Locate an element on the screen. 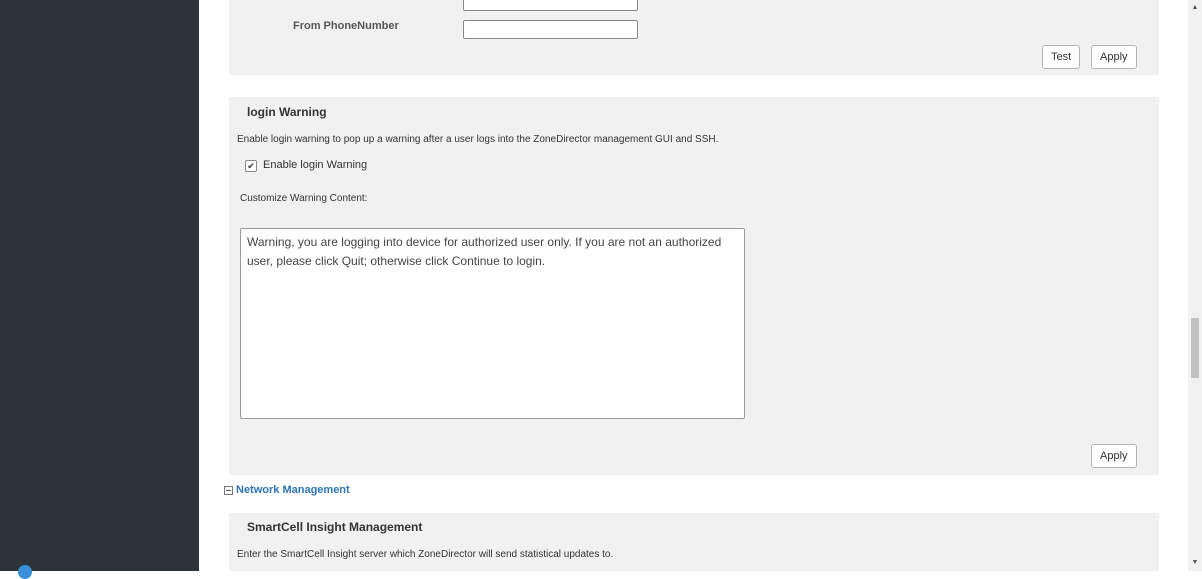  scroll-down-arrow-icon: ▼ is located at coordinates (1195, 563).